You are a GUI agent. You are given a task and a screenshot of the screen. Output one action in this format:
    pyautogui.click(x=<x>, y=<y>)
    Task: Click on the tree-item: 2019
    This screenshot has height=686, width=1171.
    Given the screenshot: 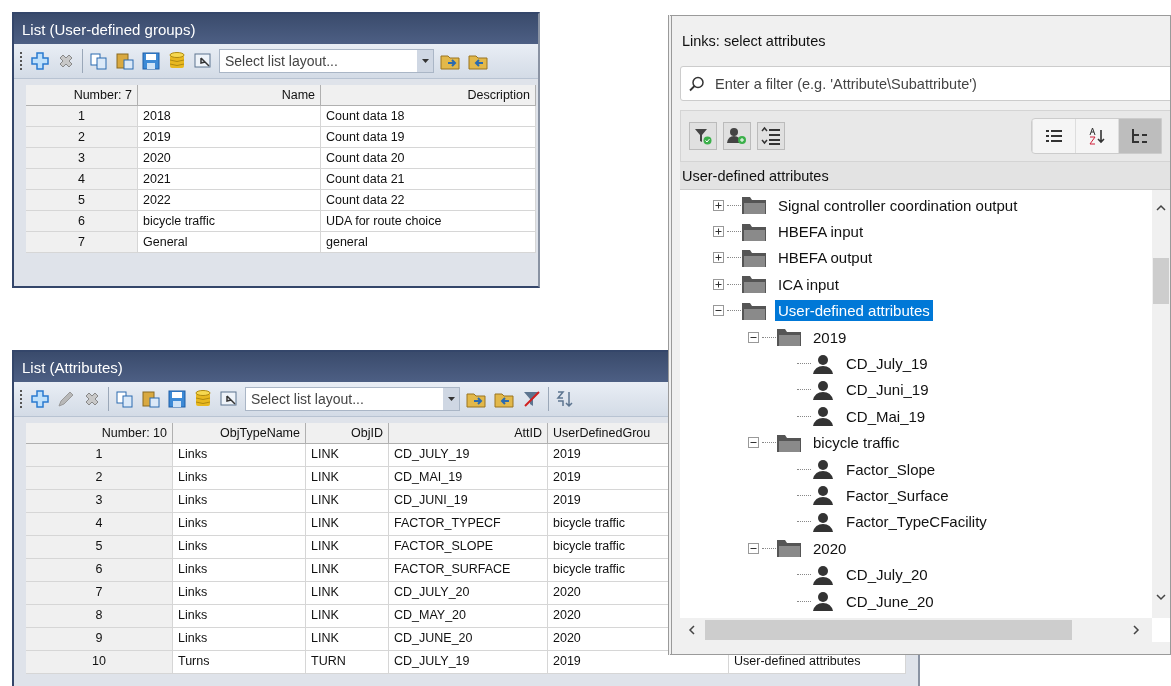 What is the action you would take?
    pyautogui.click(x=830, y=337)
    